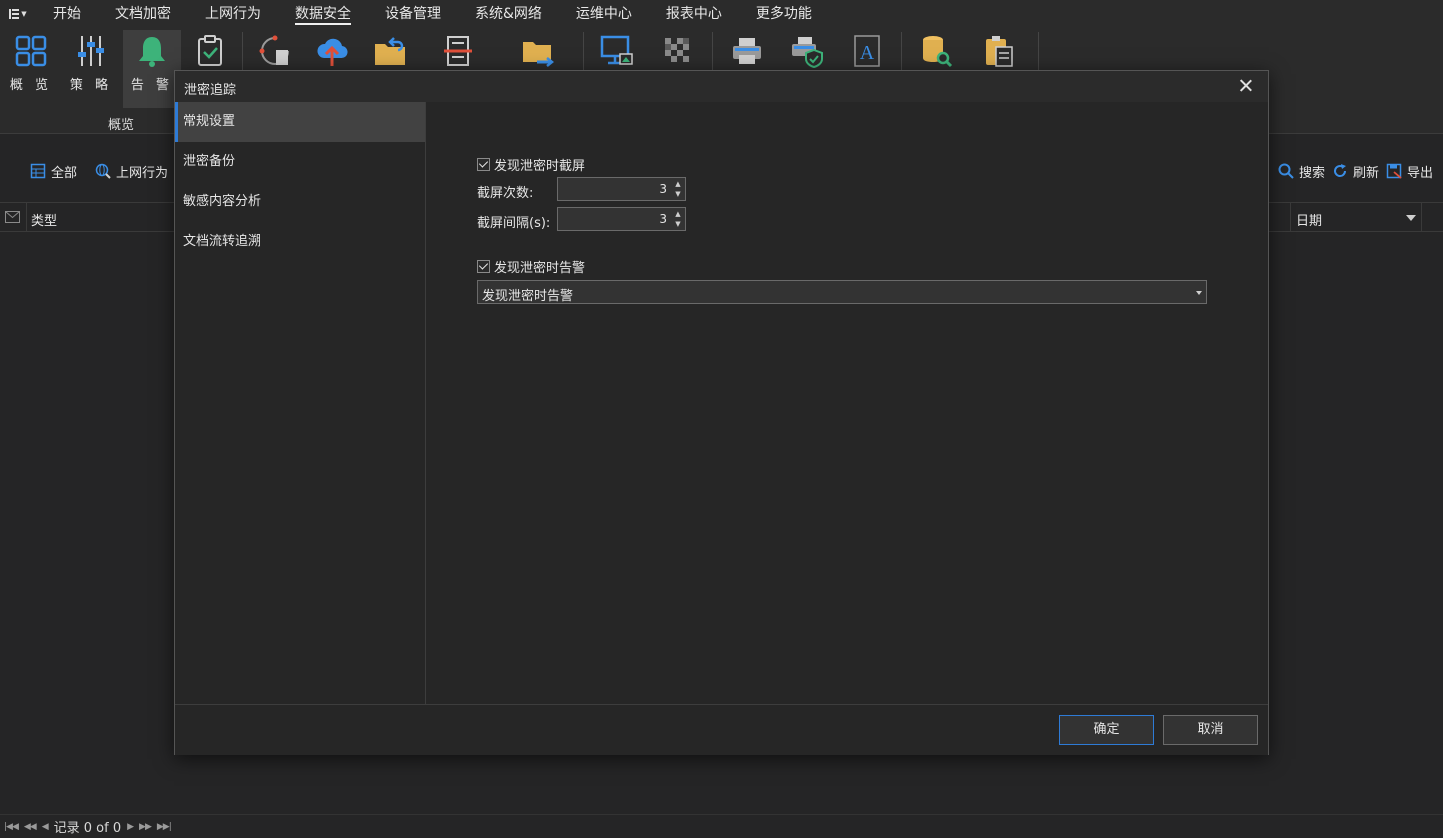  Describe the element at coordinates (621, 189) in the screenshot. I see `screenshot-count-stepper: 3 ▲ ▼` at that location.